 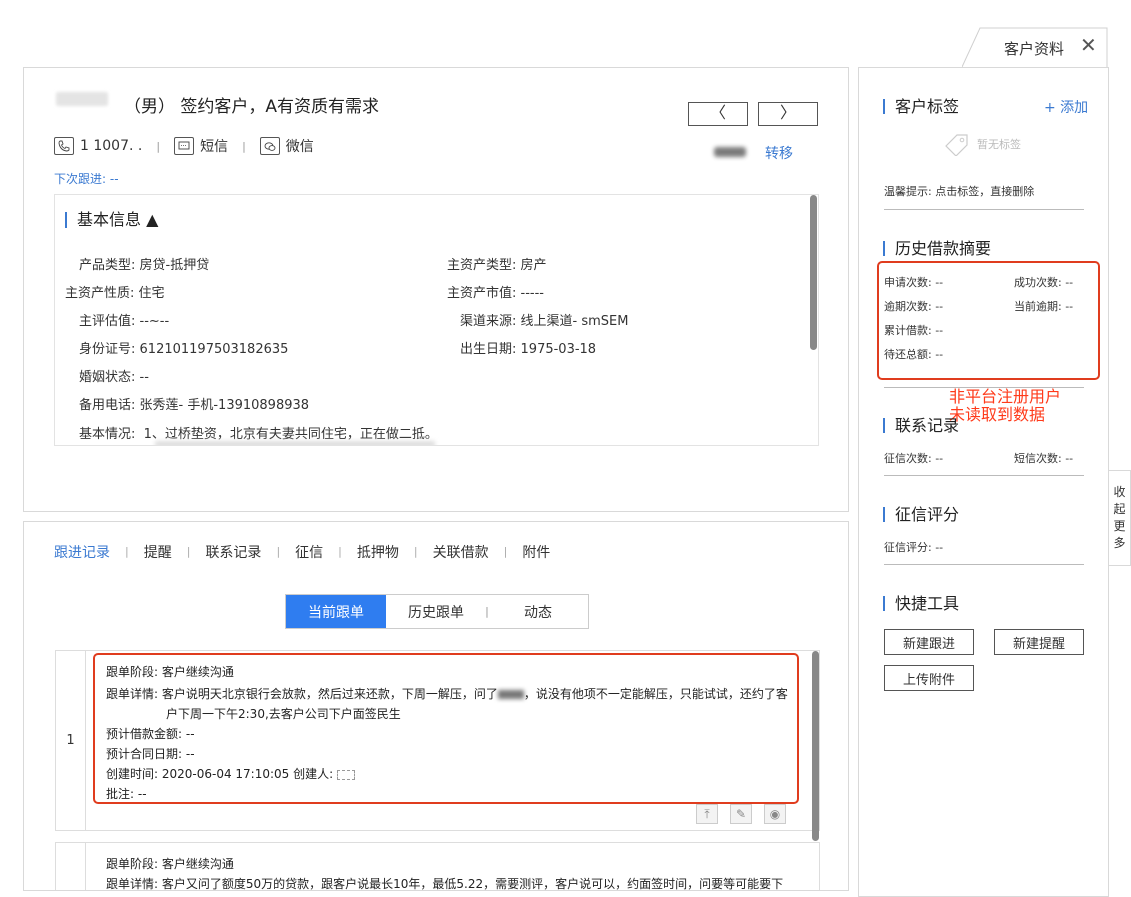 What do you see at coordinates (258, 434) in the screenshot?
I see `info-basic-situation: 基本情况: 1、过桥垫资，北京有夫妻共同住宅，正在做二抵。` at bounding box center [258, 434].